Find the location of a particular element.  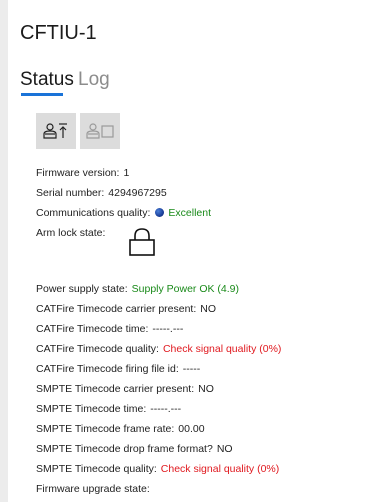

firmware-value: 1 is located at coordinates (126, 173).